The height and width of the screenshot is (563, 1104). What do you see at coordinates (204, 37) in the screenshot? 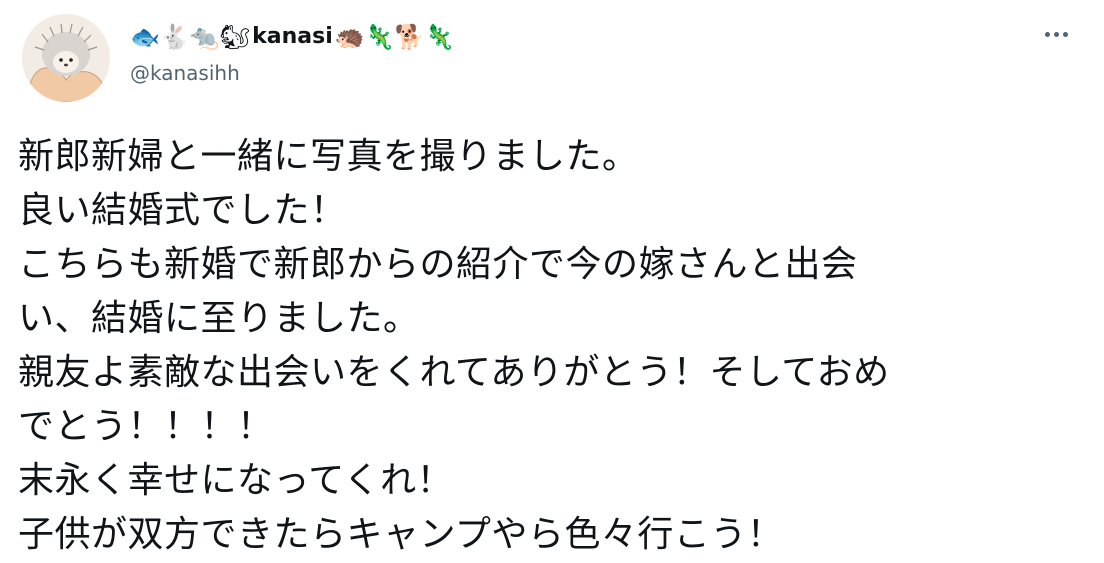
I see `rat-emoji-icon: 🐀` at bounding box center [204, 37].